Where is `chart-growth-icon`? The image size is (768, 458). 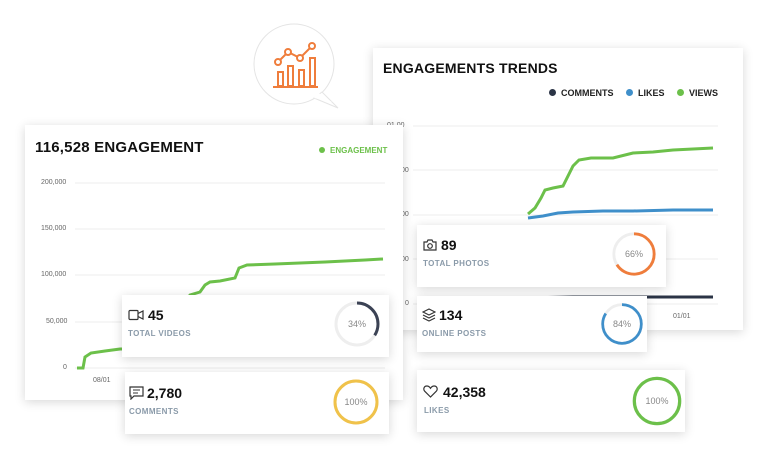
chart-growth-icon is located at coordinates (295, 65).